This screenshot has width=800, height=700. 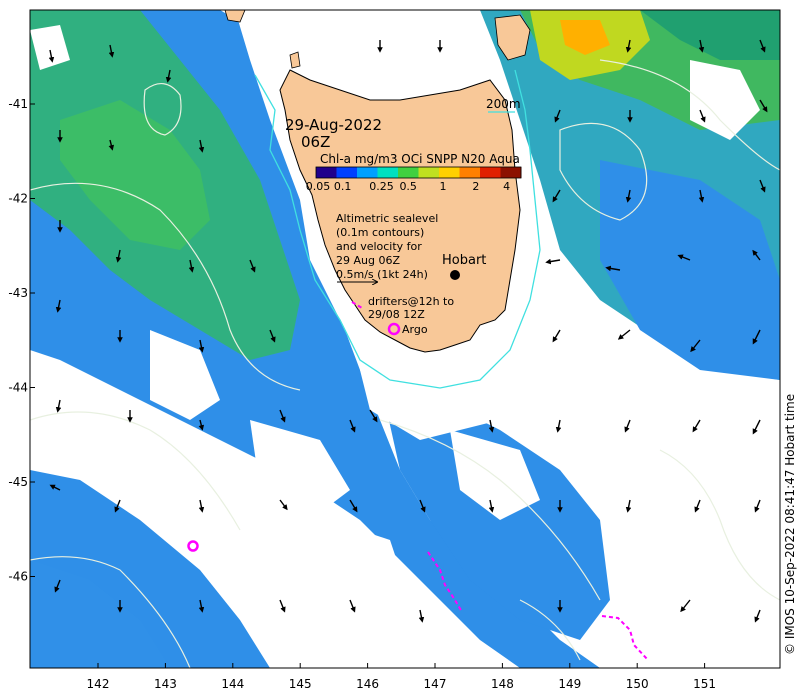 I want to click on drifters-label-2: 29/08 12Z, so click(x=396, y=314).